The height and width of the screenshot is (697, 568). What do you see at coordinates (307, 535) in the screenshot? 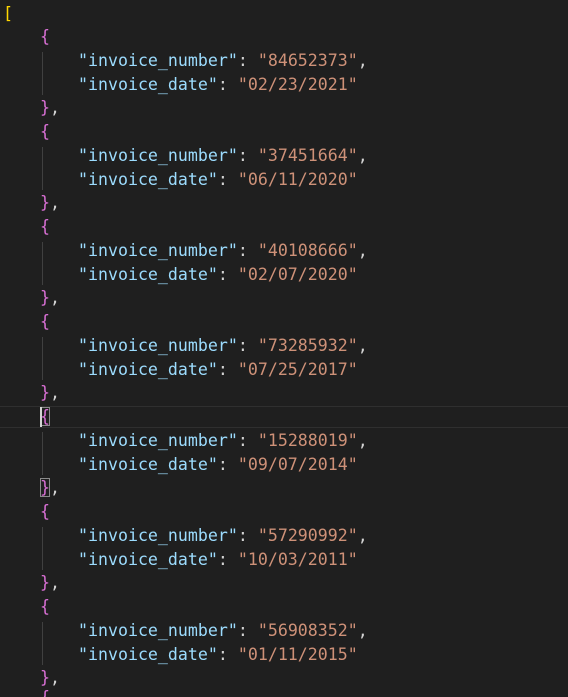
I see `invoice-number-value: "57290992"` at bounding box center [307, 535].